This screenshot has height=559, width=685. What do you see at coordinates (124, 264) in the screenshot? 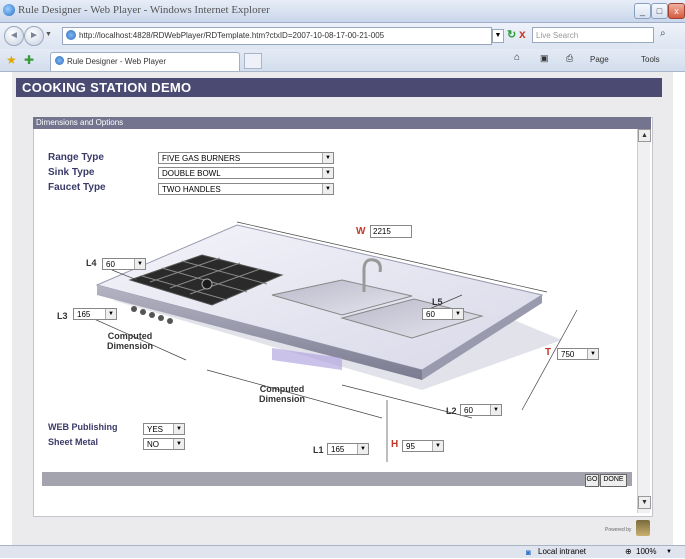
I see `l4-dimension-select: 60 ▼` at bounding box center [124, 264].